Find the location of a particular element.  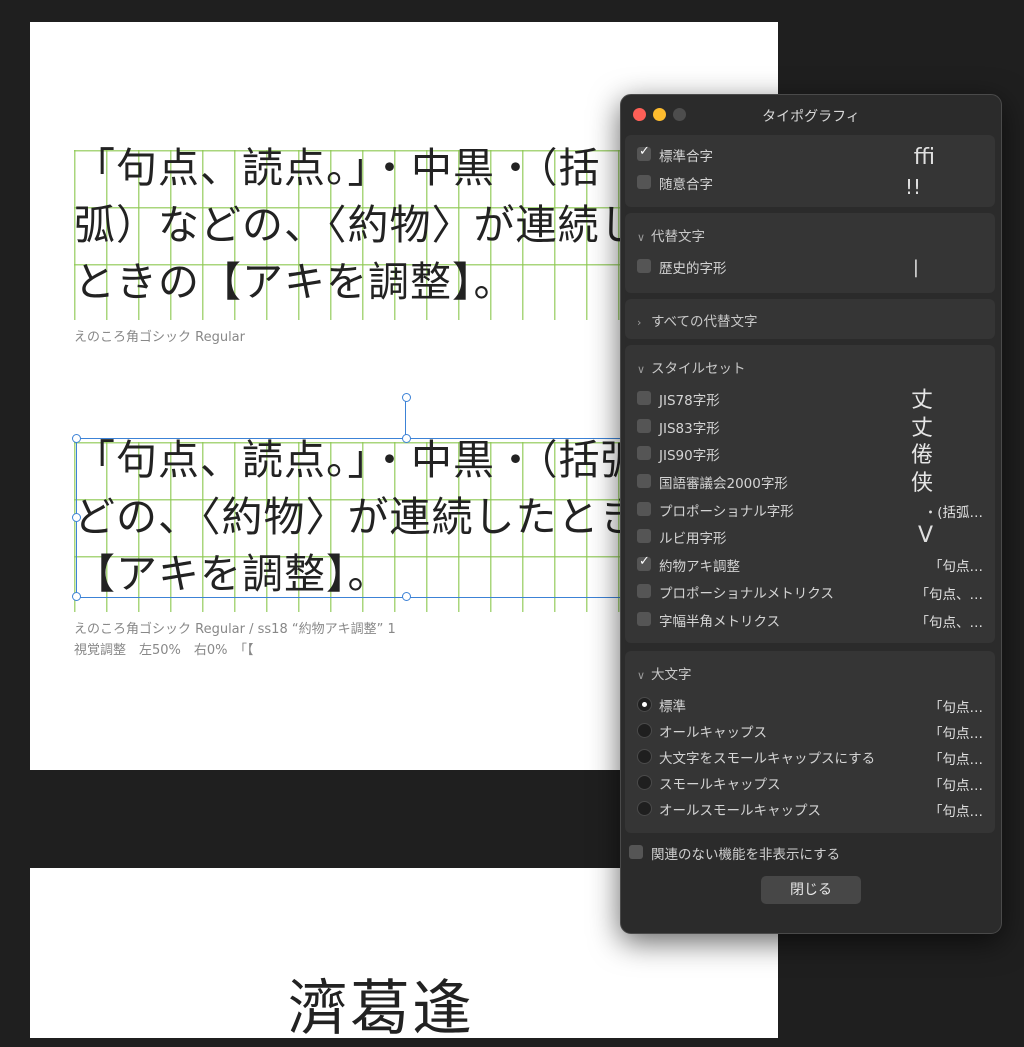

option-all-small-caps: オールスモールキャップス is located at coordinates (767, 809).